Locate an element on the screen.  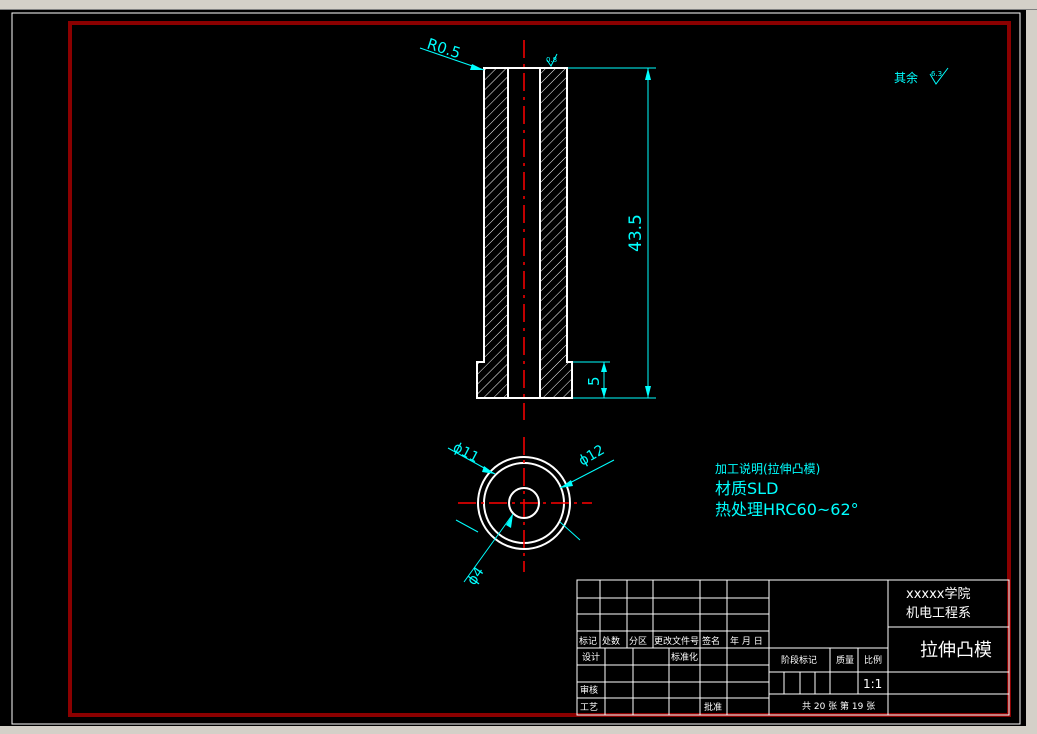
tb-design: 设计 is located at coordinates (591, 657).